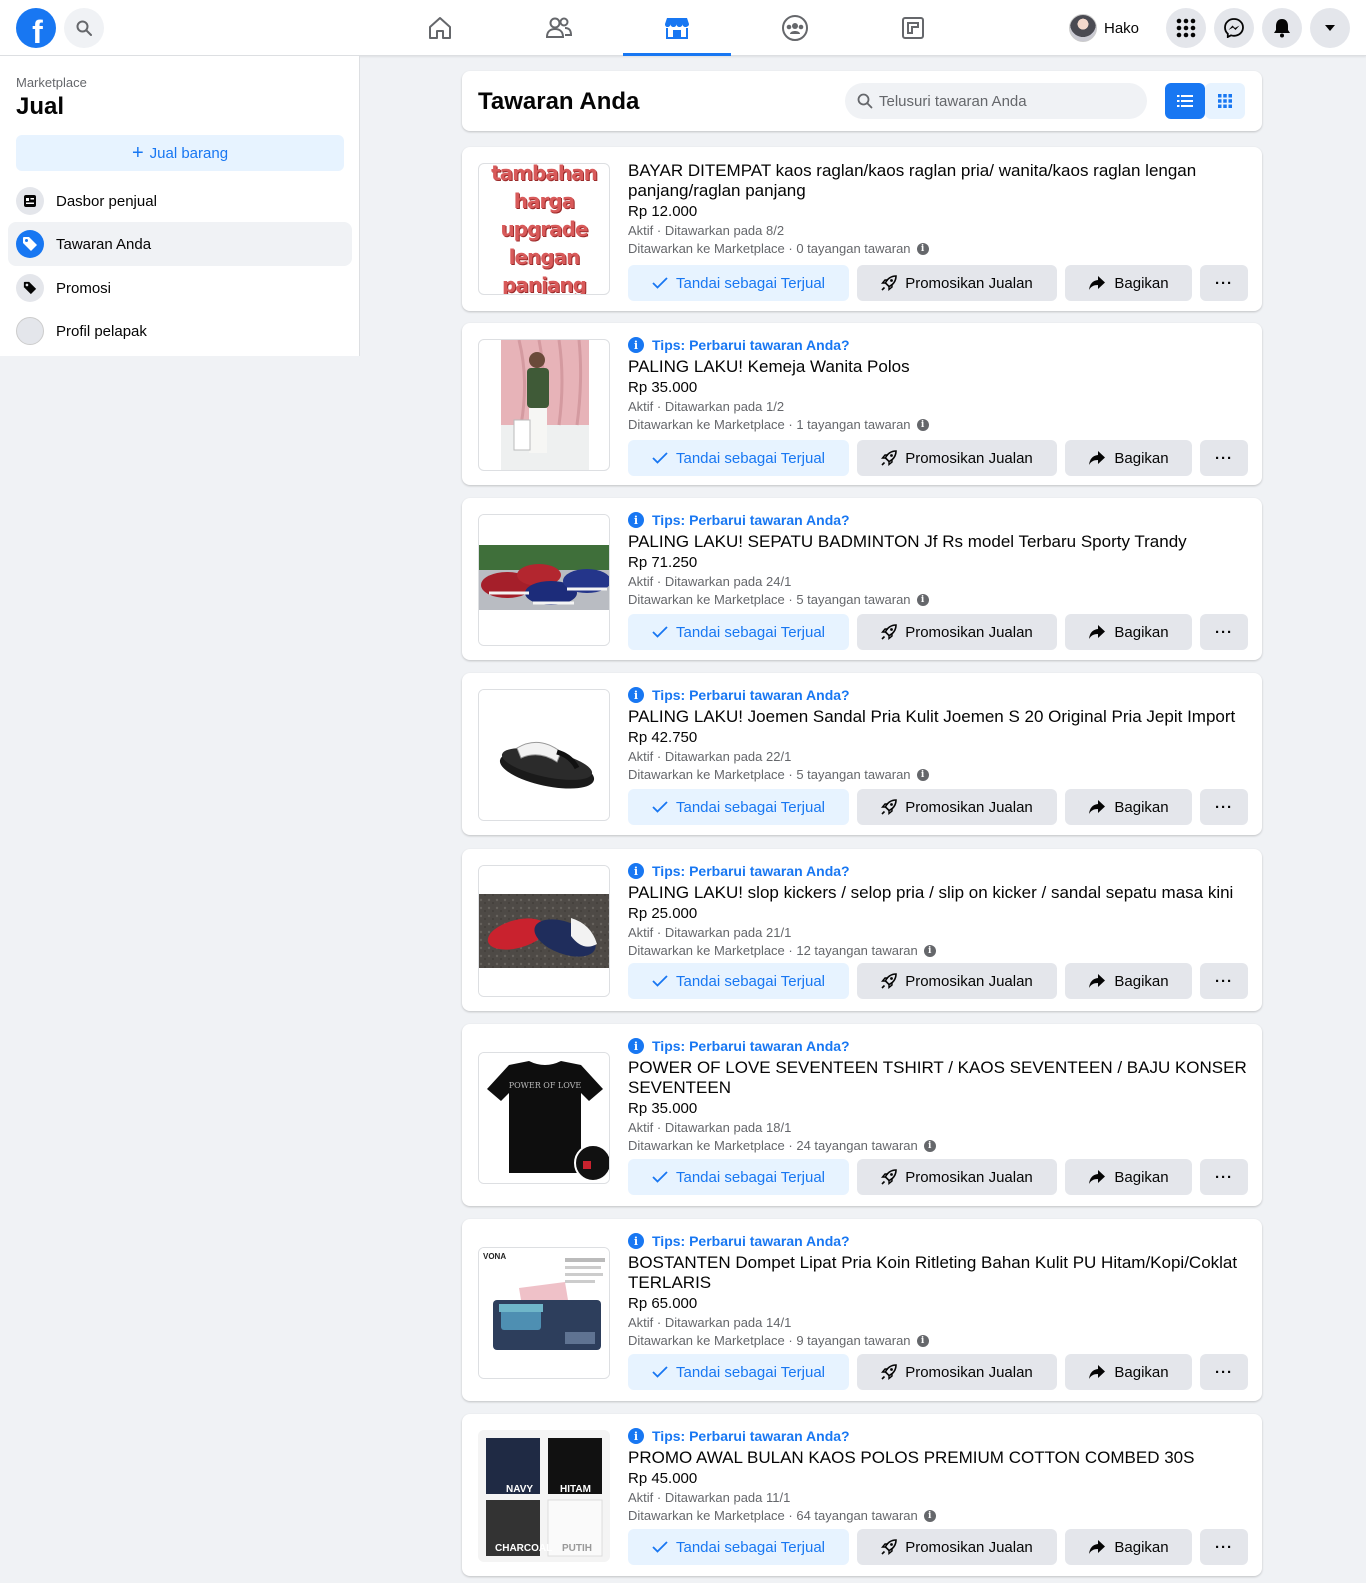  Describe the element at coordinates (544, 1313) in the screenshot. I see `listing-thumbnail: VONA` at that location.